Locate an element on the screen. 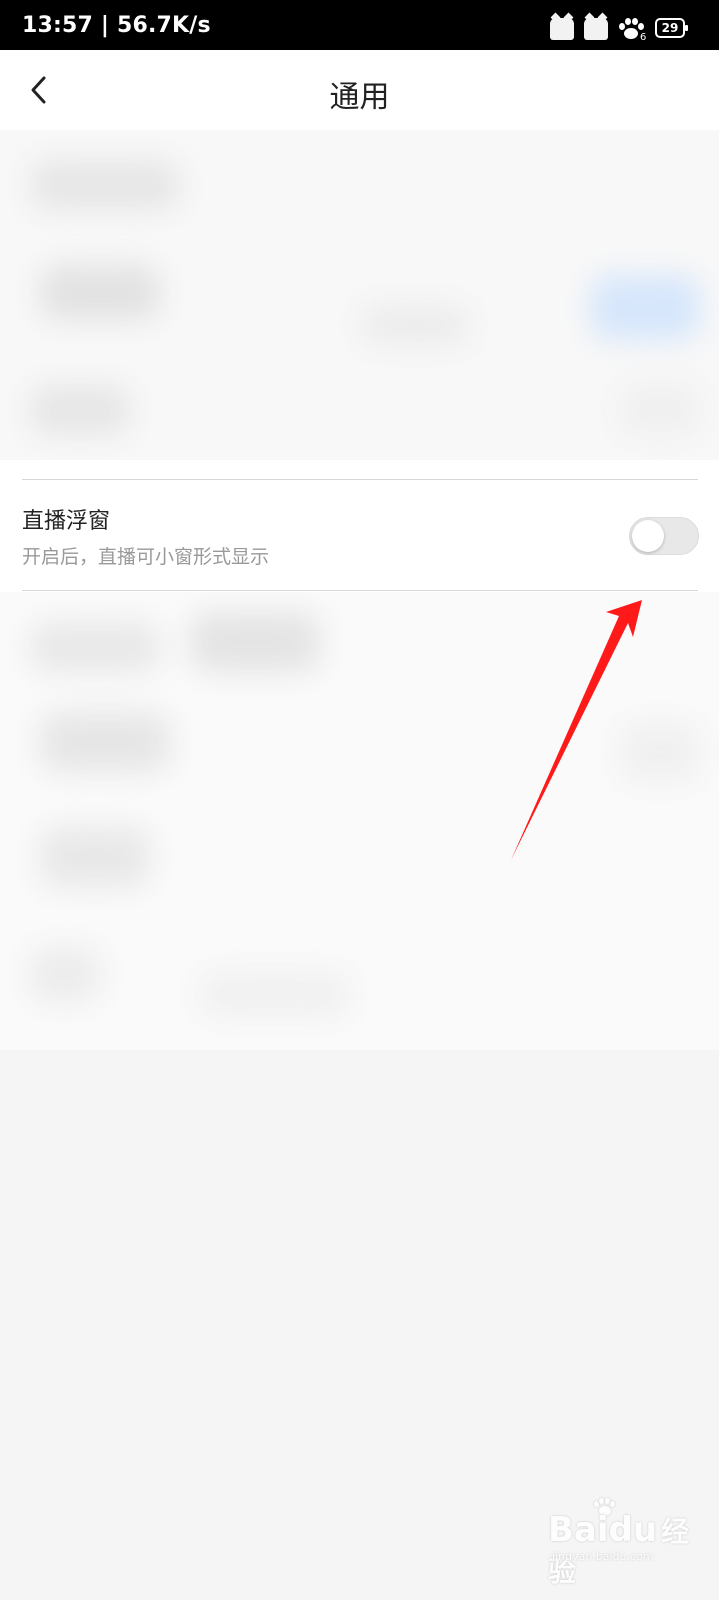 The width and height of the screenshot is (719, 1600). page-title: 通用 is located at coordinates (359, 97).